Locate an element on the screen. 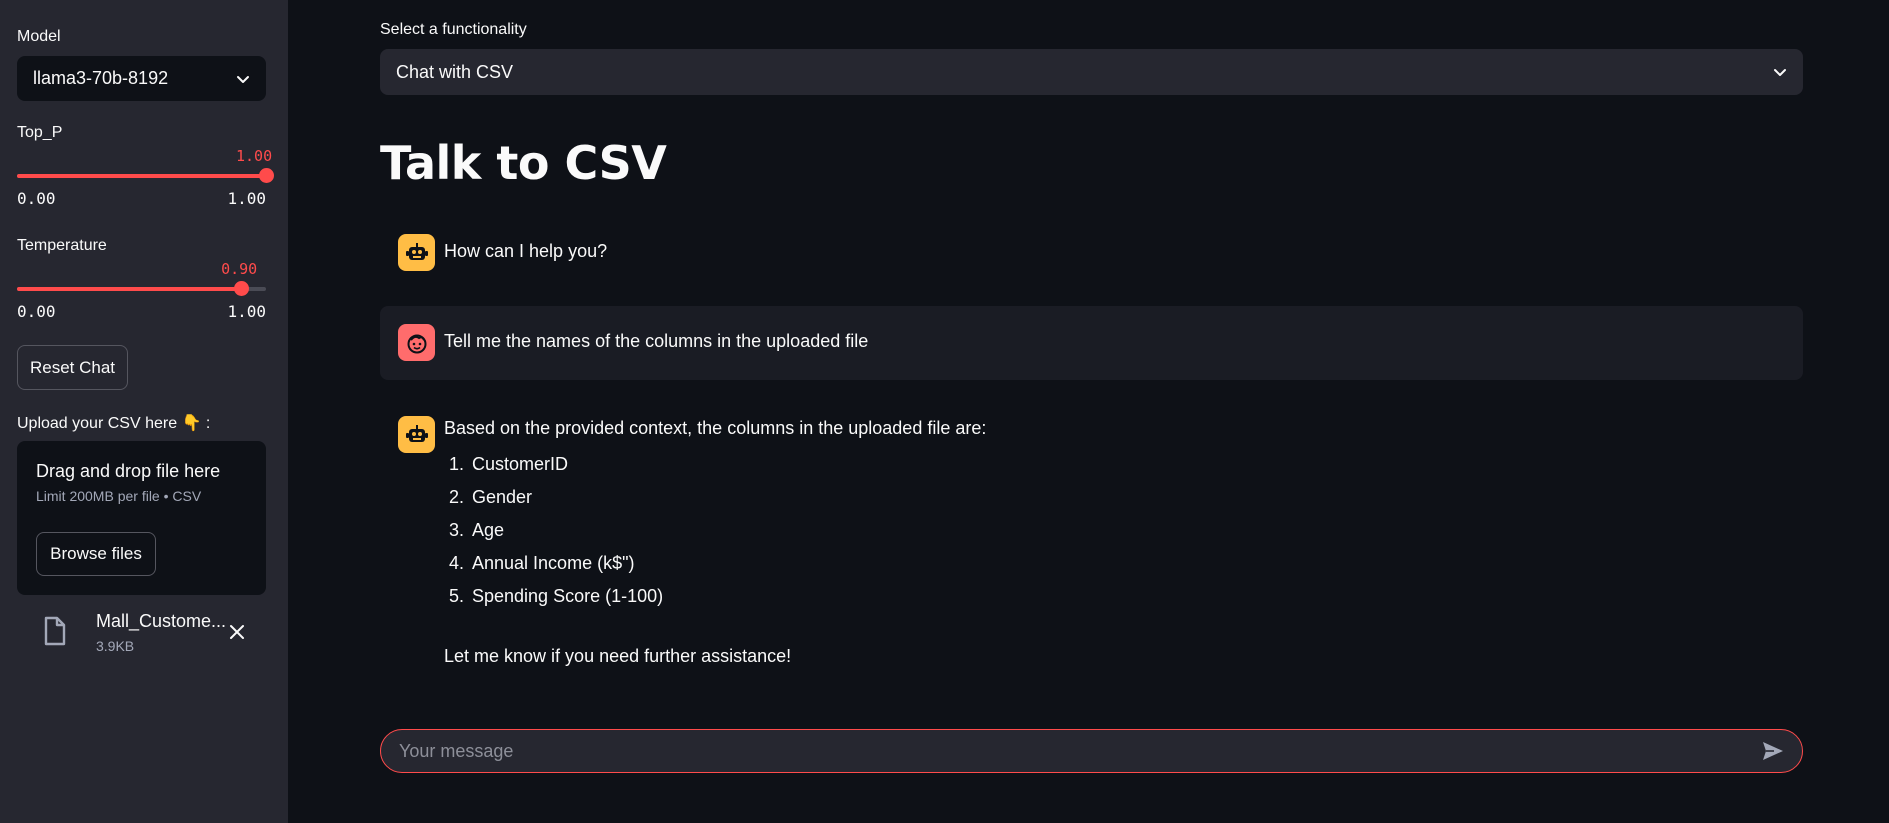 This screenshot has height=823, width=1889. page-title: Talk to CSV is located at coordinates (523, 163).